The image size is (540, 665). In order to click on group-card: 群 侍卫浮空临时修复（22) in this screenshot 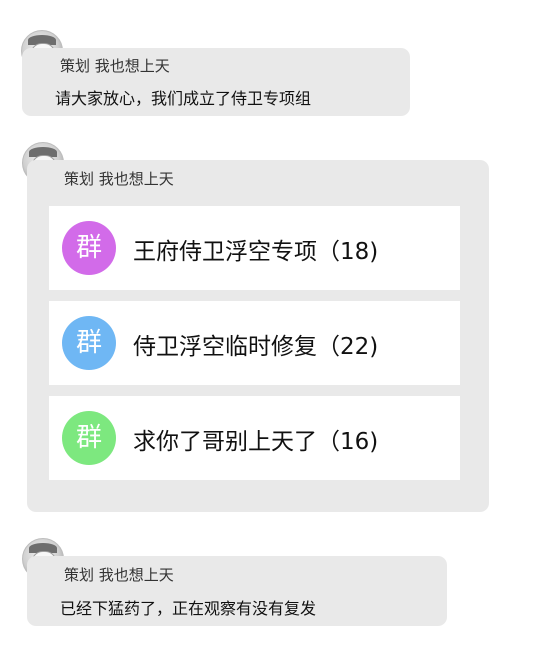, I will do `click(254, 343)`.